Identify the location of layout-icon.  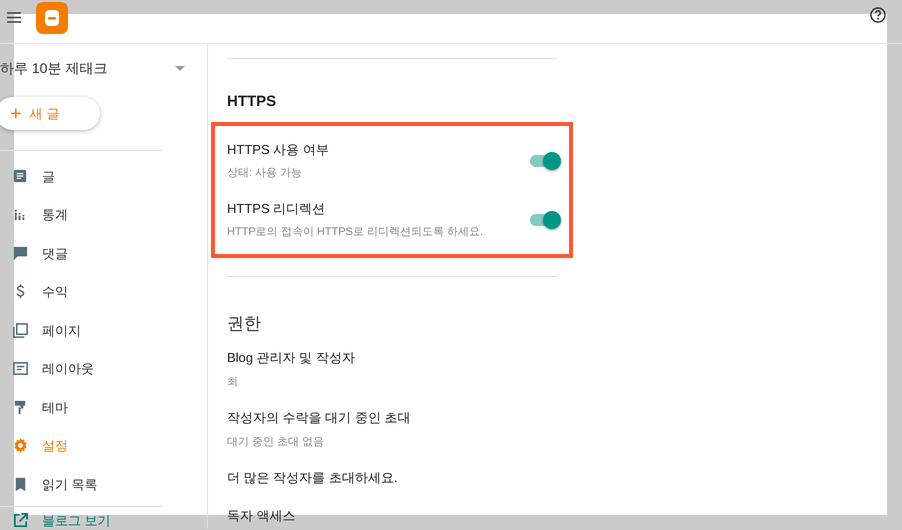
(20, 369).